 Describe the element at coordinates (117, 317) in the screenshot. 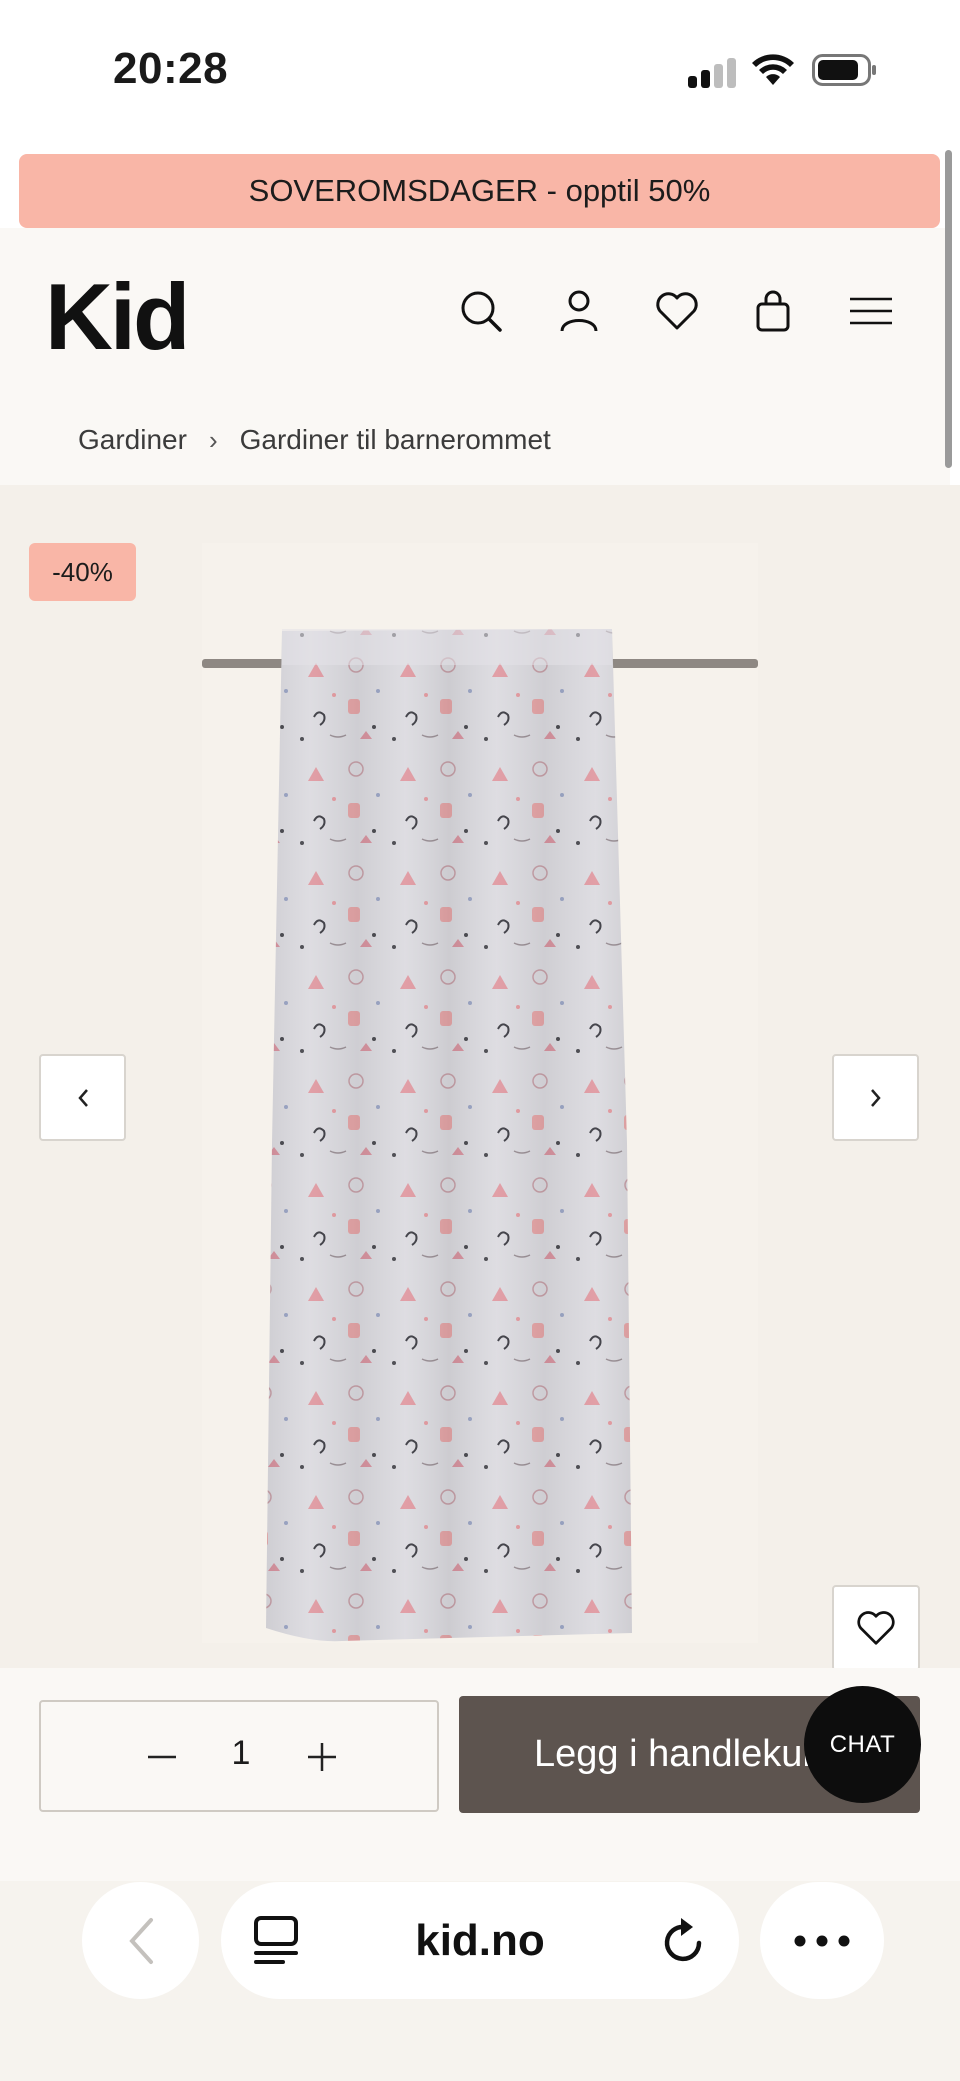

I see `kid-logo: Kid` at that location.